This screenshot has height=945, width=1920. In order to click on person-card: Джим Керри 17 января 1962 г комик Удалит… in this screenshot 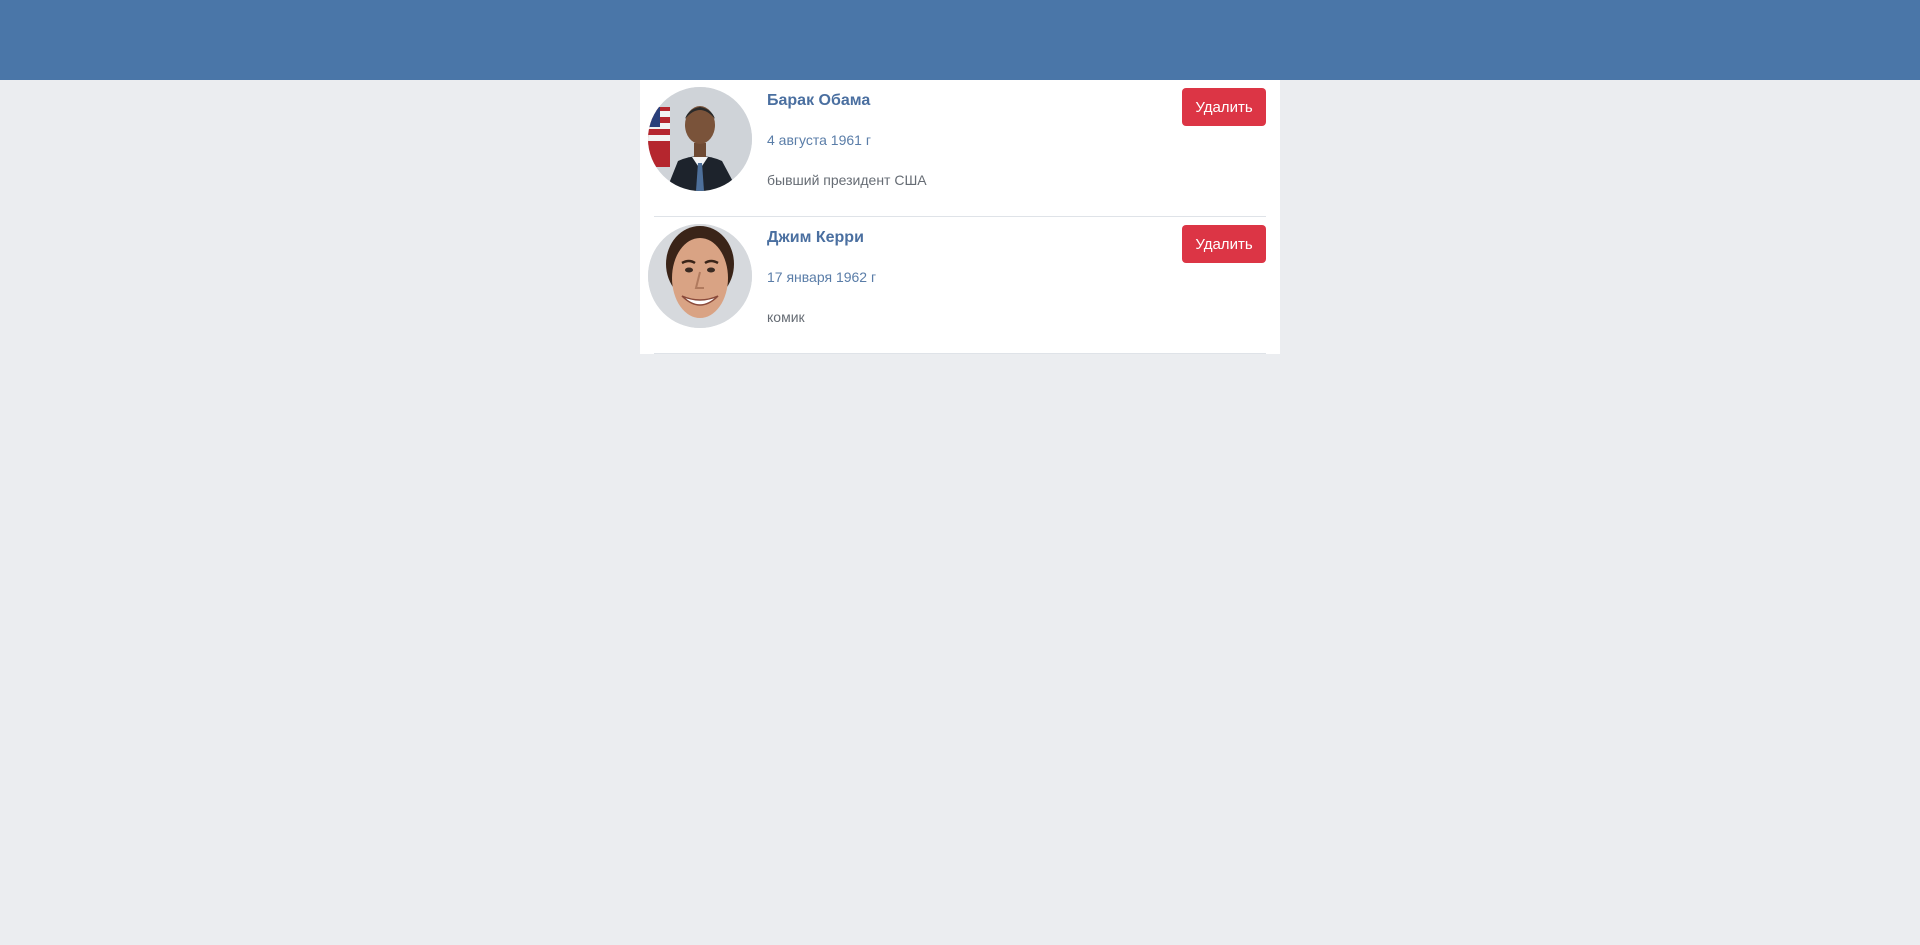, I will do `click(957, 285)`.